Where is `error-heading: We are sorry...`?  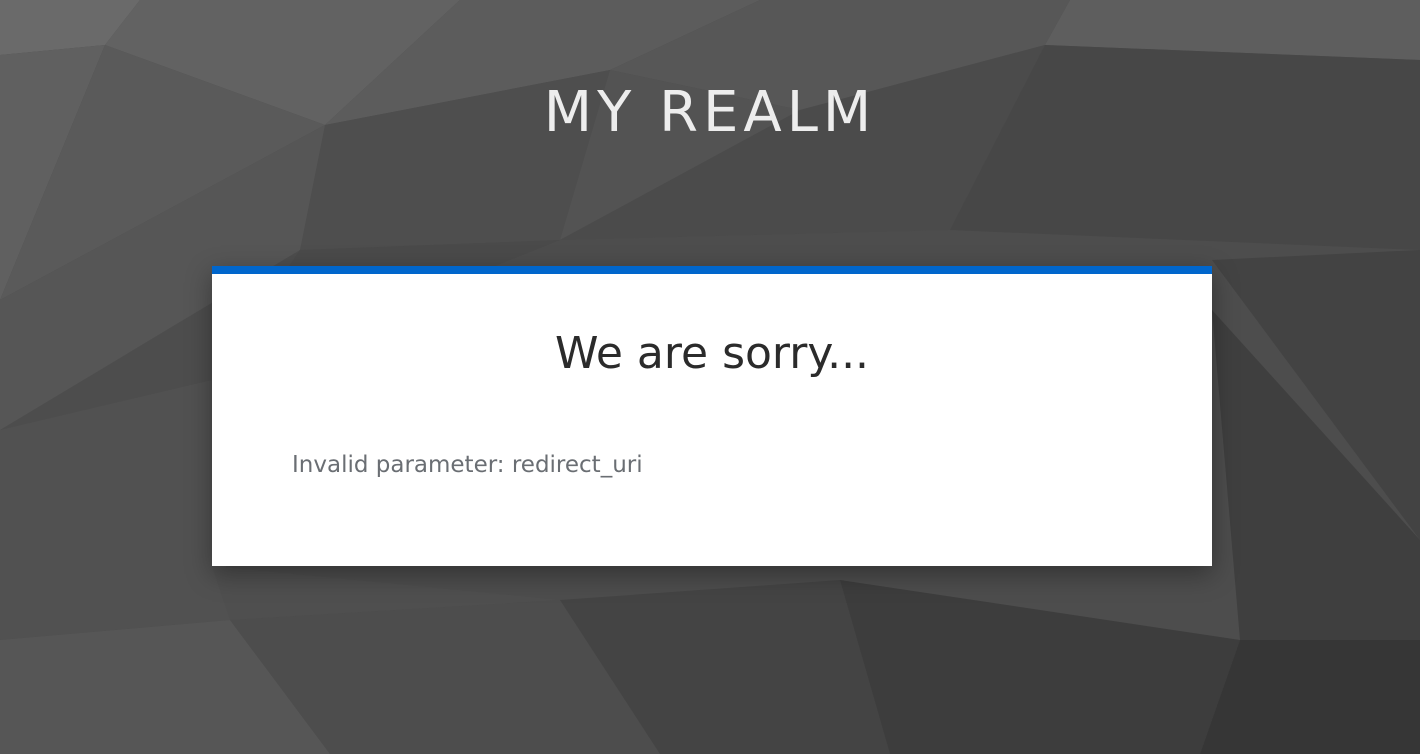 error-heading: We are sorry... is located at coordinates (712, 353).